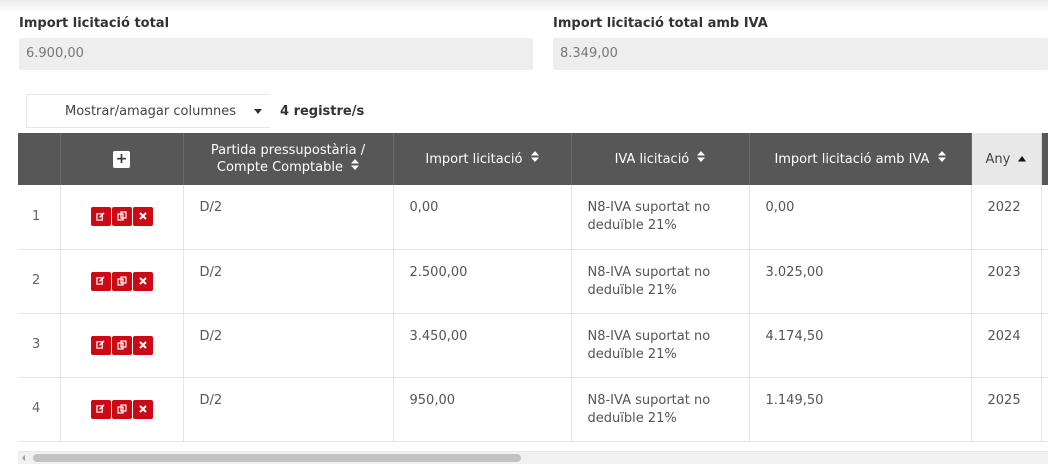 The image size is (1048, 468). Describe the element at coordinates (1044, 159) in the screenshot. I see `header-extra` at that location.